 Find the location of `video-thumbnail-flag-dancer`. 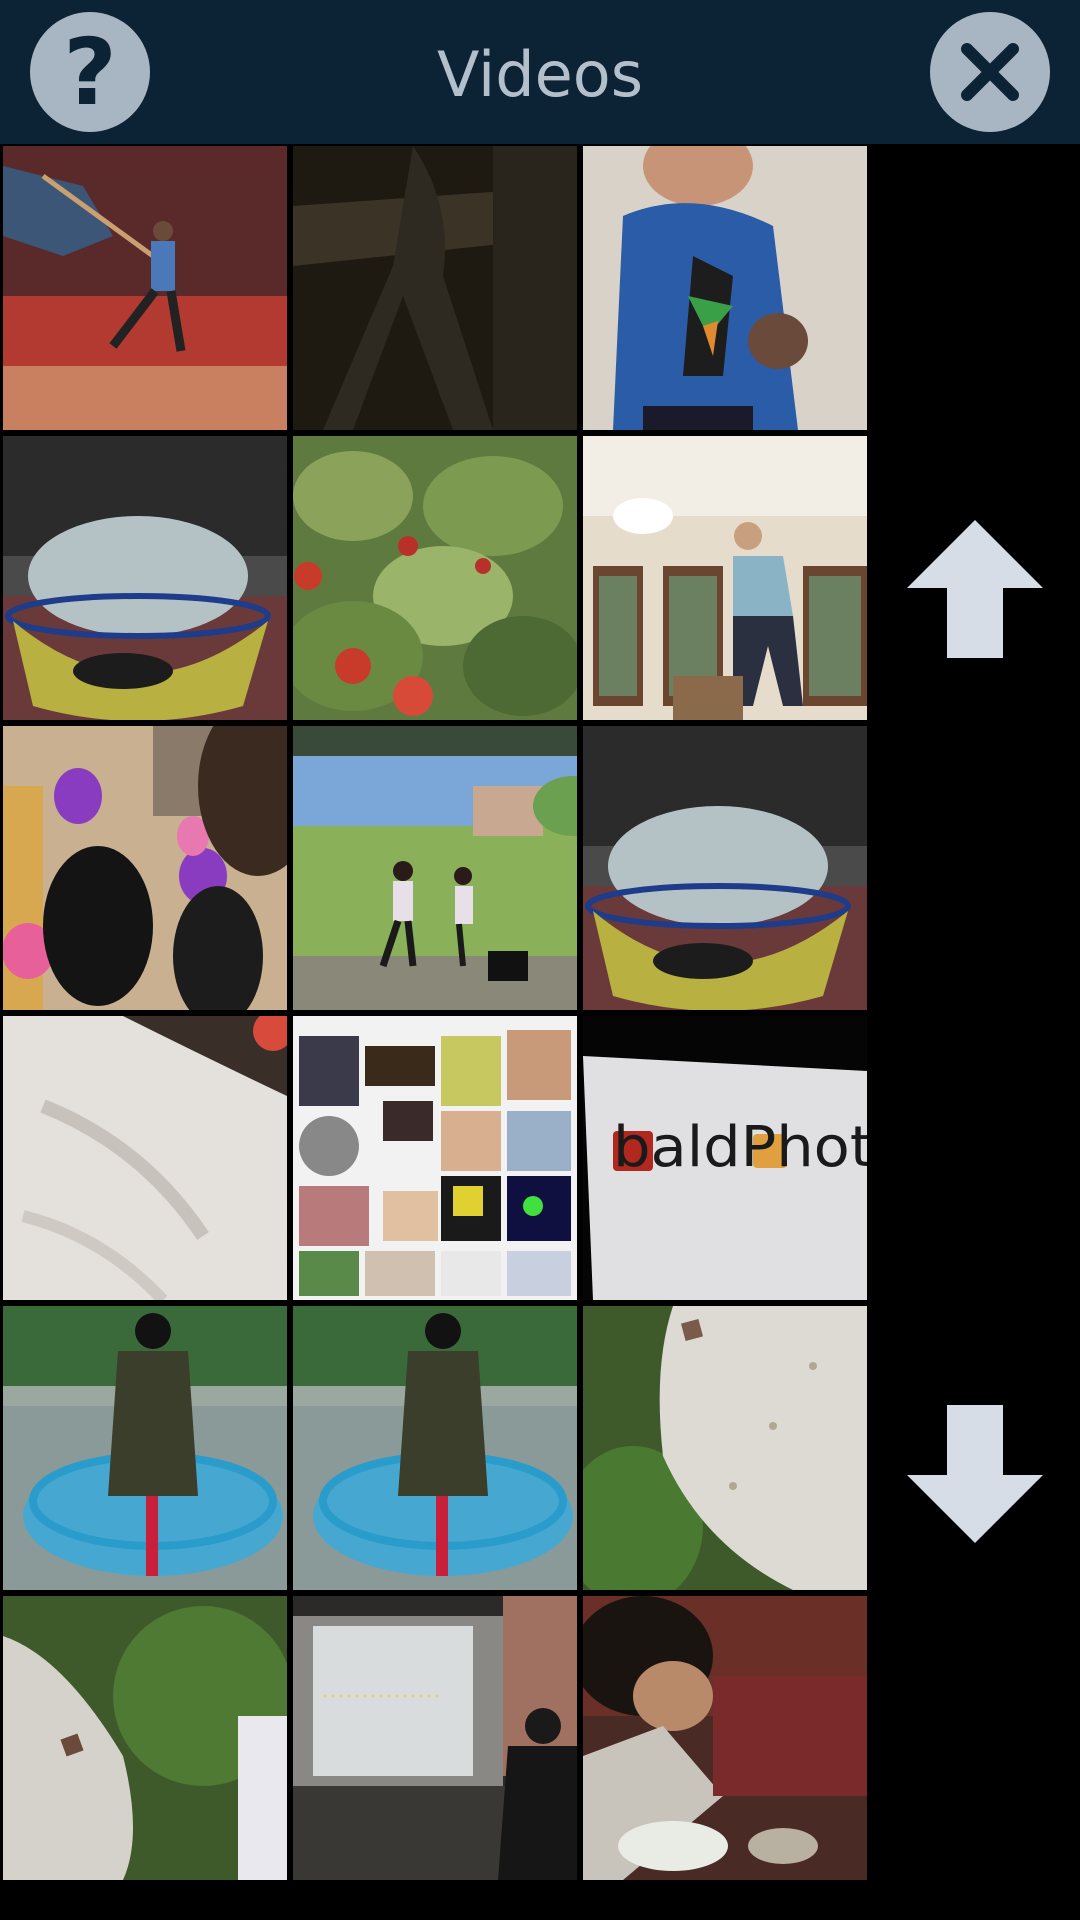

video-thumbnail-flag-dancer is located at coordinates (145, 288).